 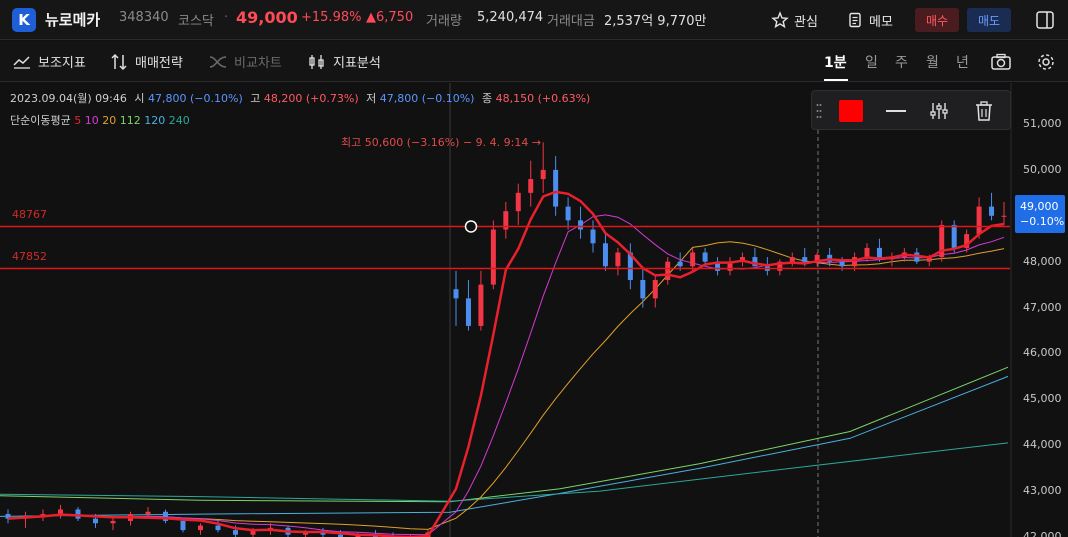 I want to click on ma-label: 단순이동평균, so click(x=40, y=120).